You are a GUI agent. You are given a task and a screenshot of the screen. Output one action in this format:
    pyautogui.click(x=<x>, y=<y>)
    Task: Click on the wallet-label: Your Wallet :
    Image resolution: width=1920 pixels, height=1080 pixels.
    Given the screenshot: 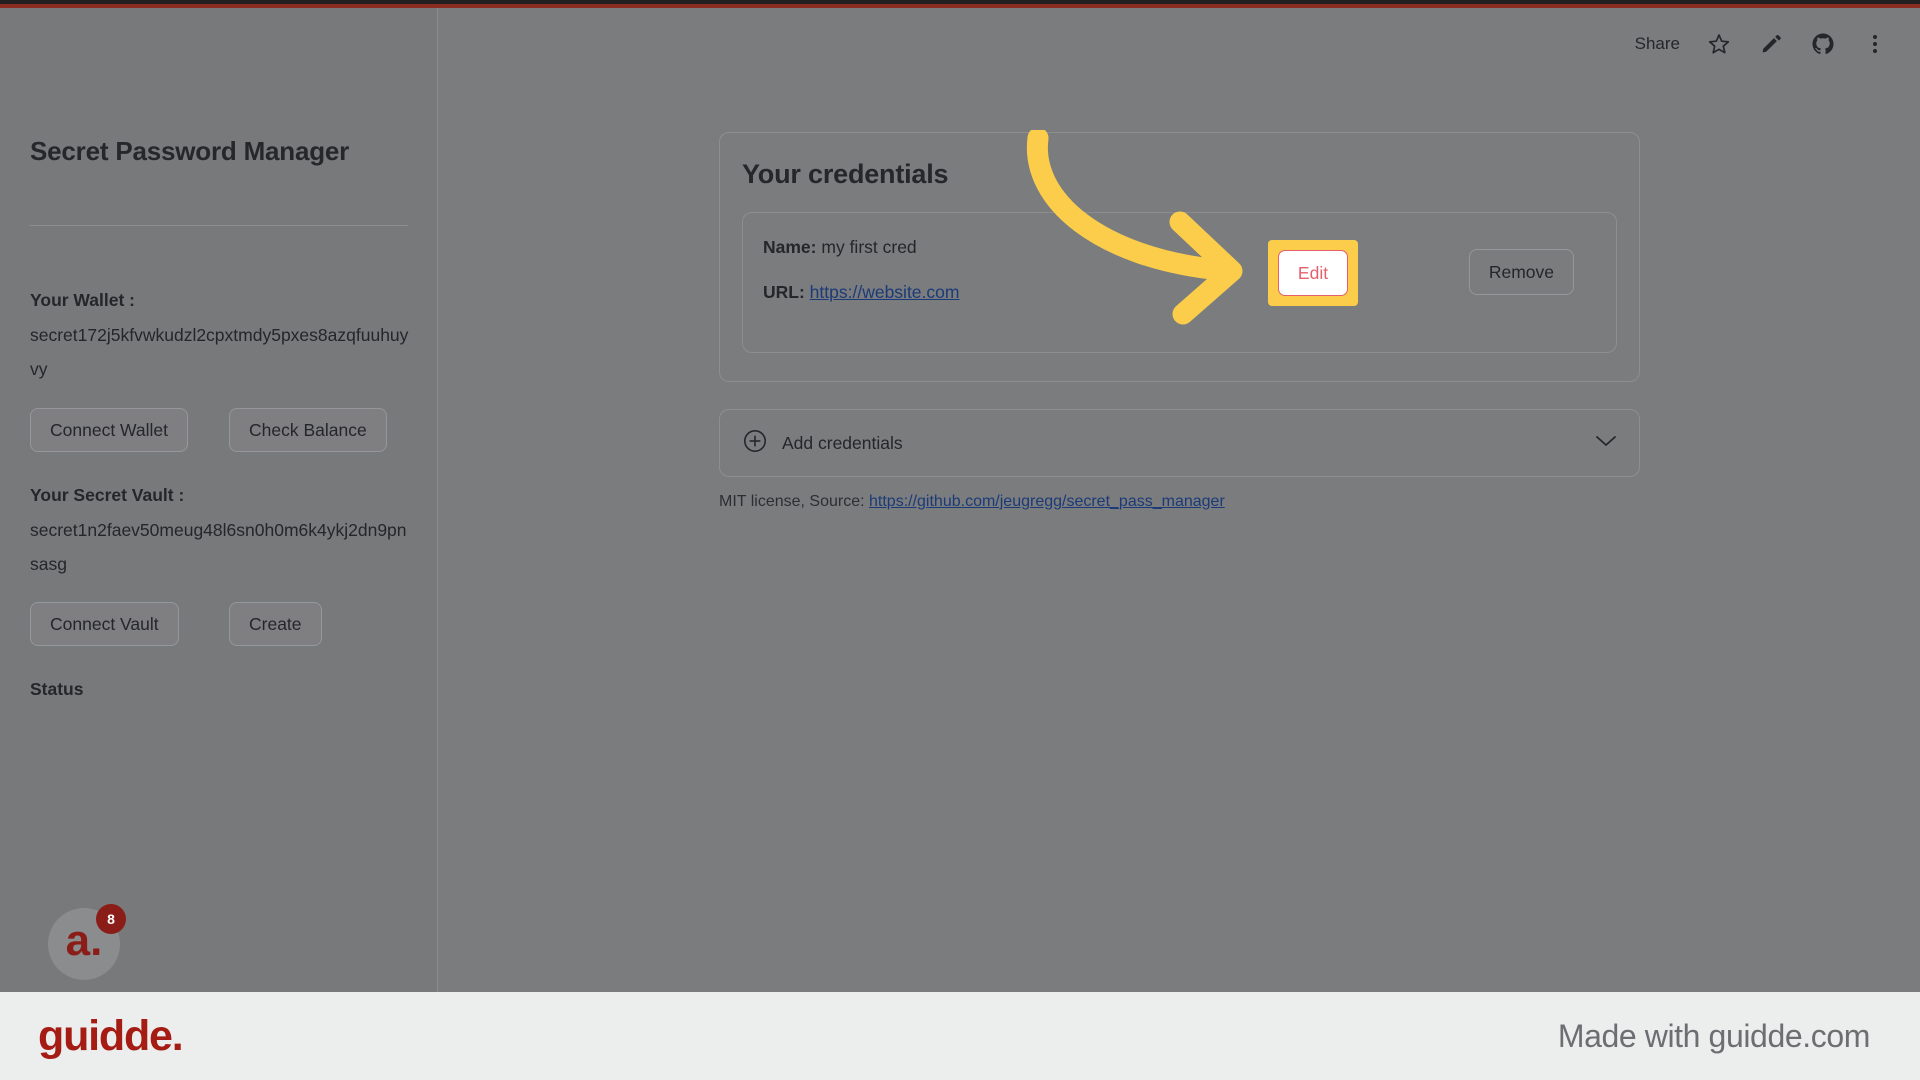 What is the action you would take?
    pyautogui.click(x=82, y=300)
    